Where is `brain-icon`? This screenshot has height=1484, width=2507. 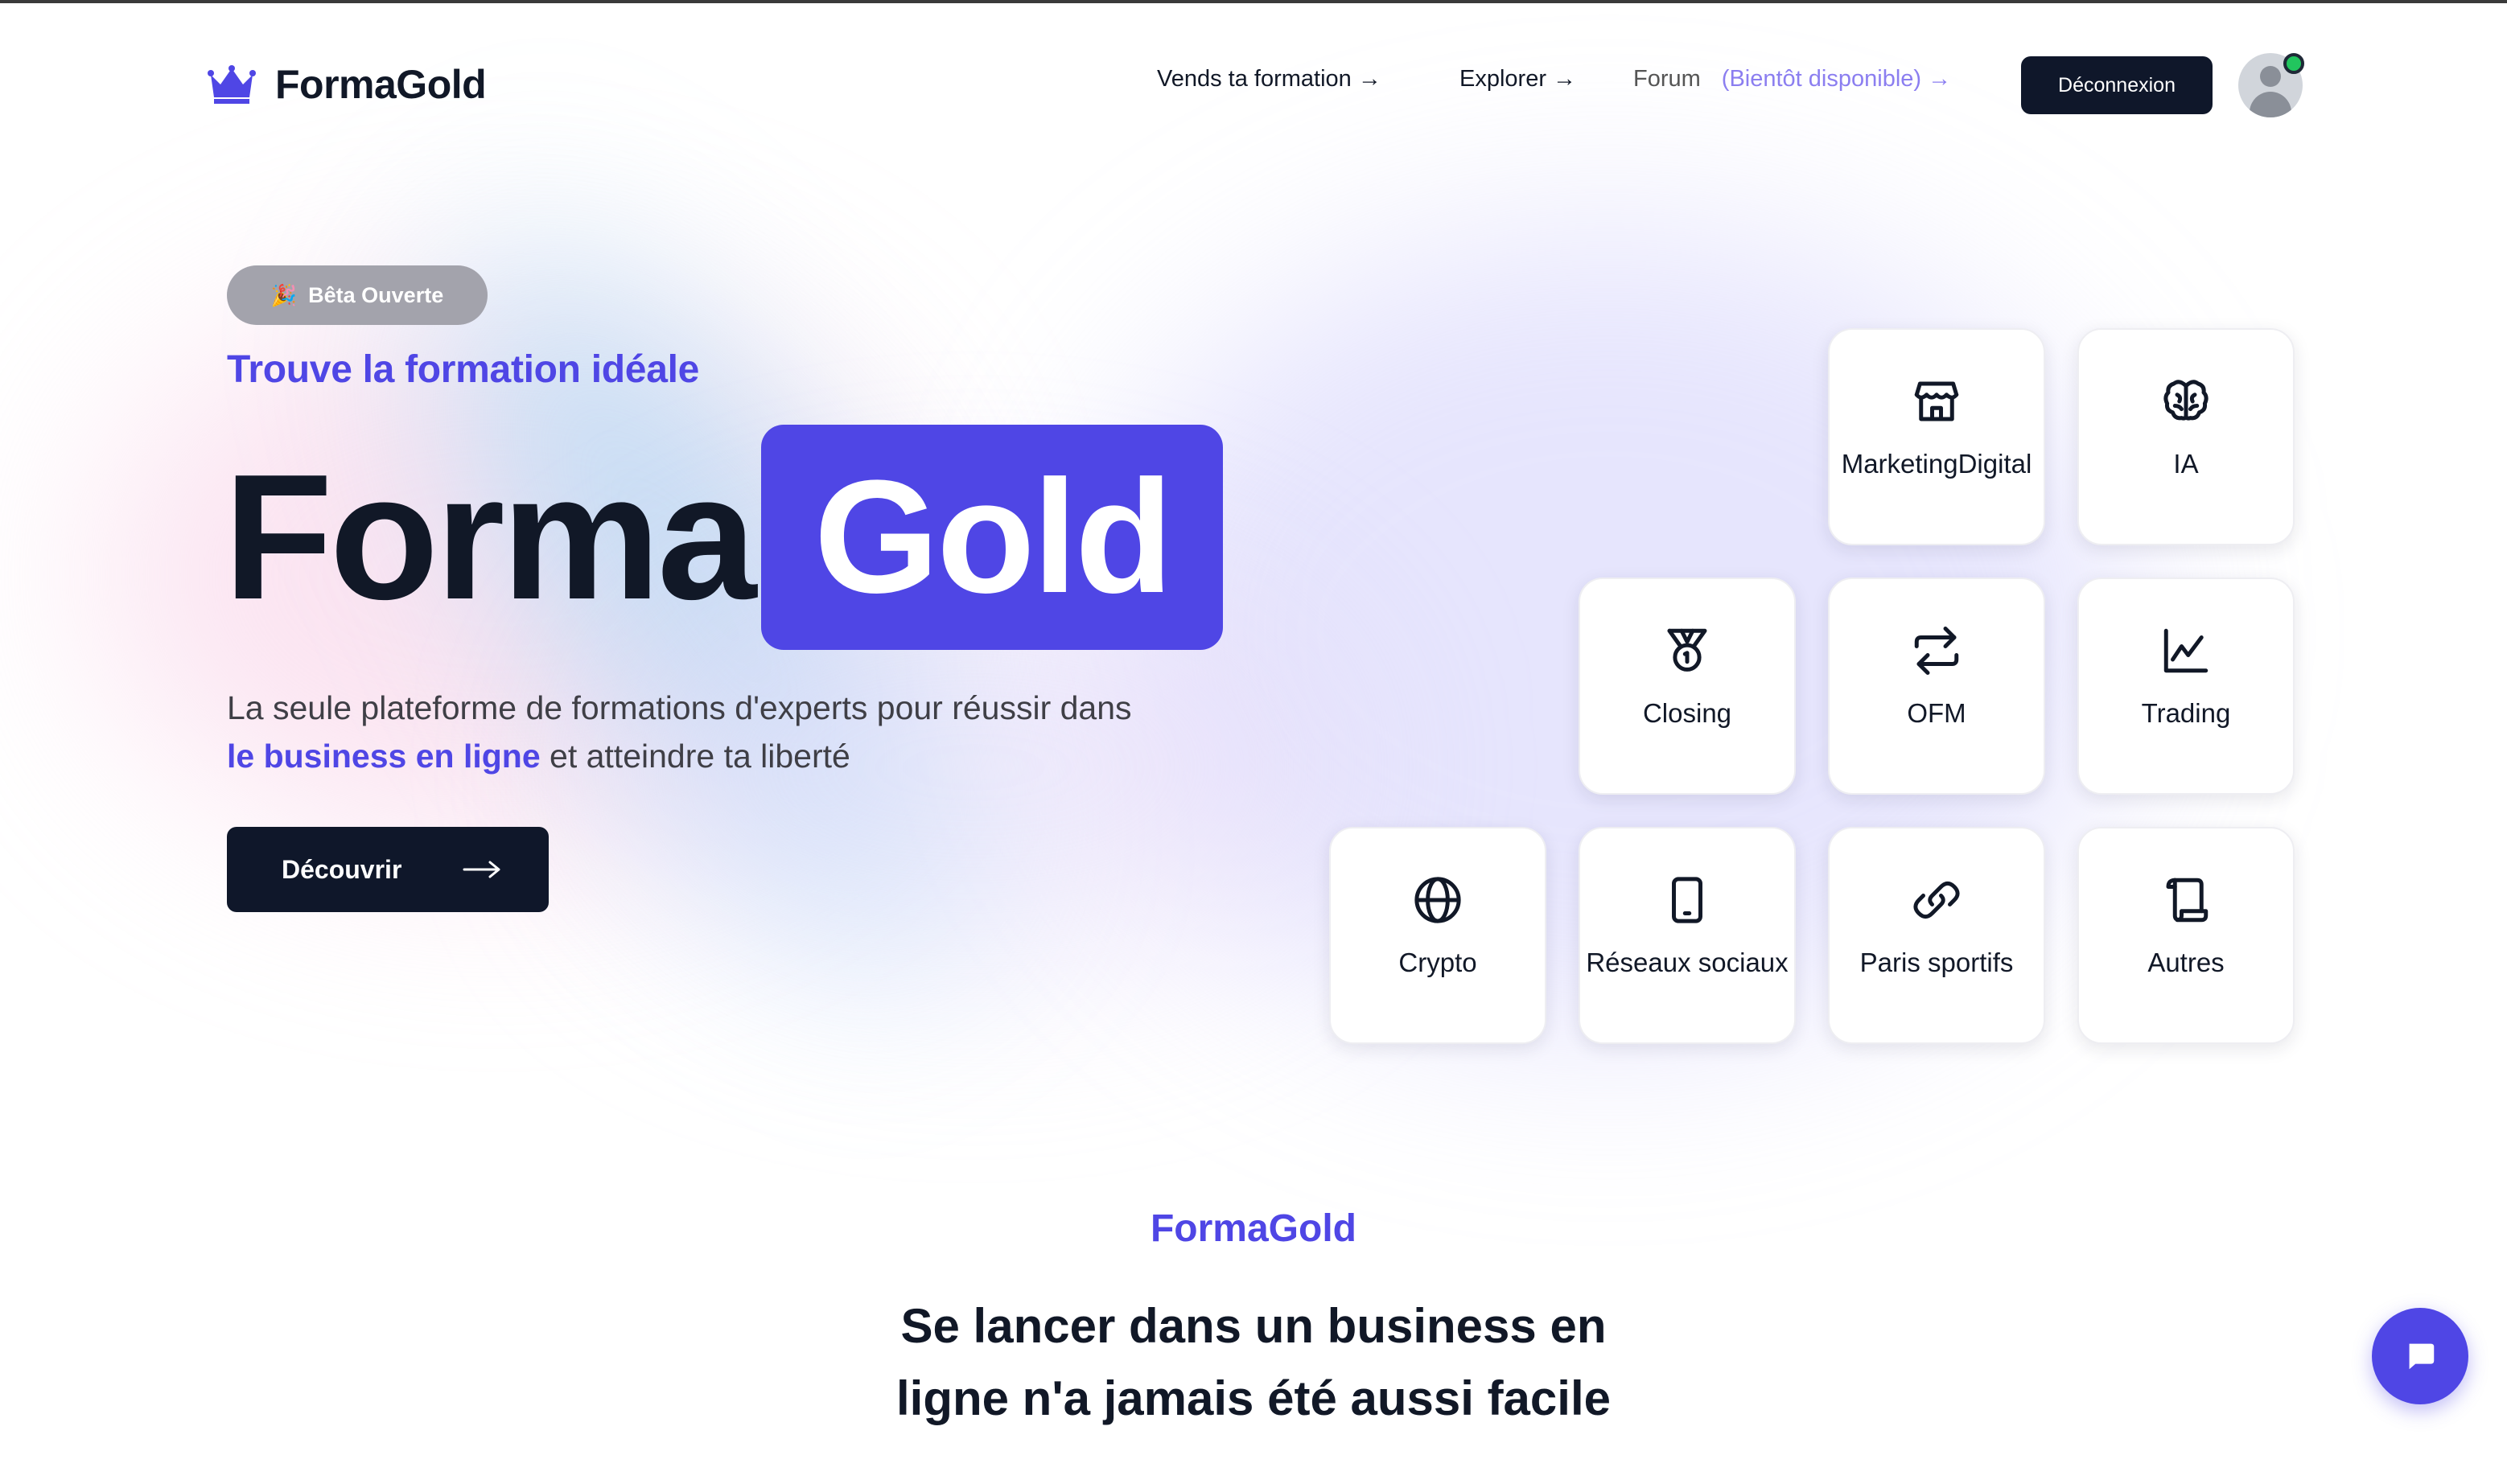 brain-icon is located at coordinates (2186, 401).